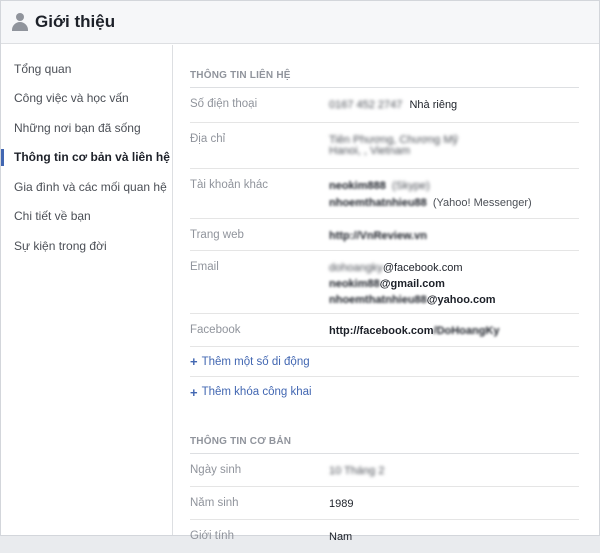 The width and height of the screenshot is (600, 553). I want to click on other-accounts-label: Tài khoản khác, so click(229, 185).